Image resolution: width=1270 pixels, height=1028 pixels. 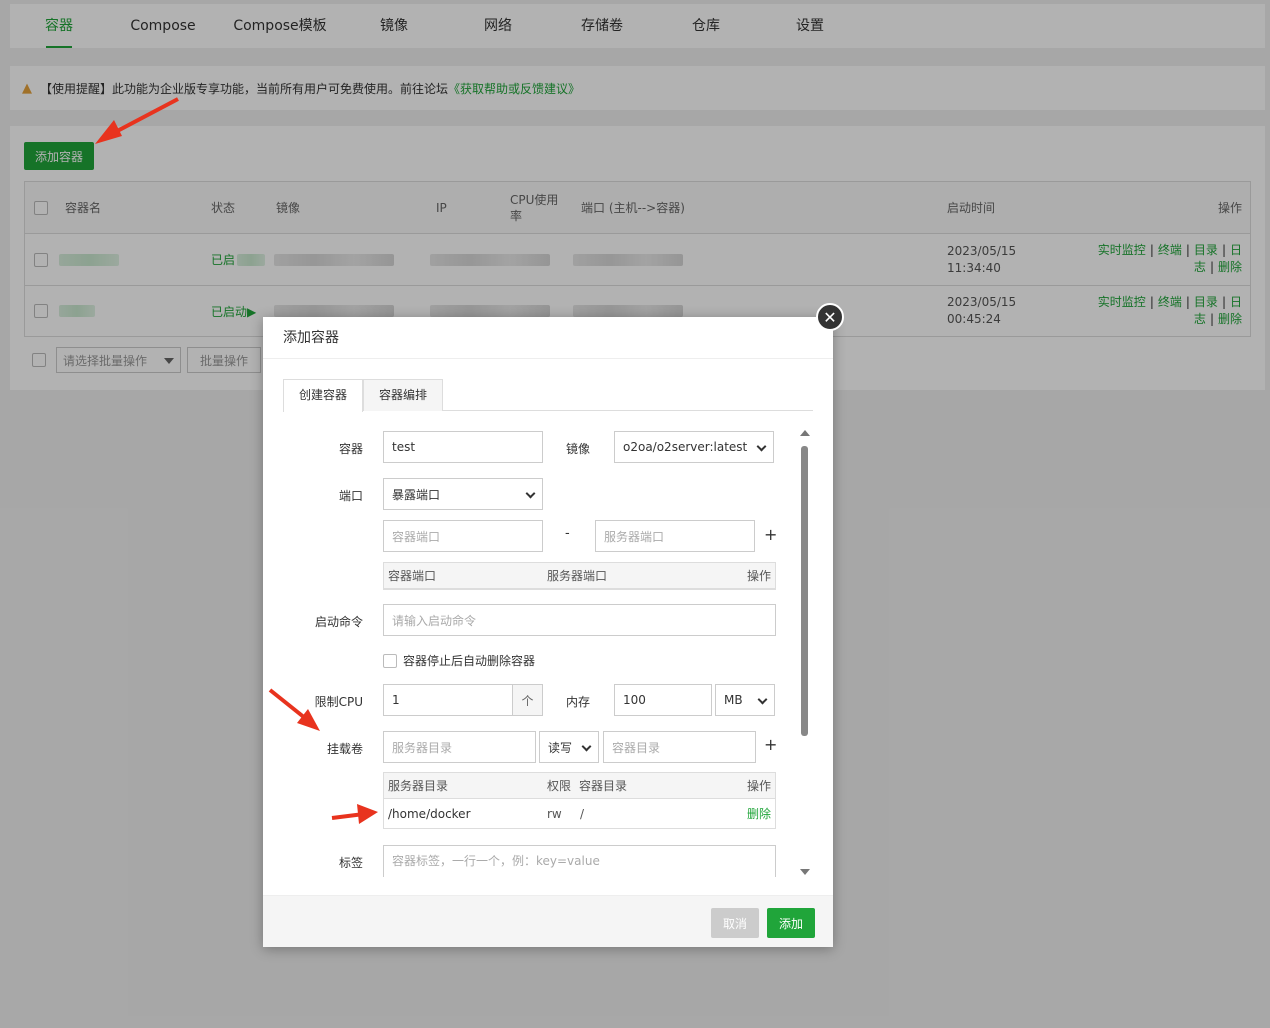 What do you see at coordinates (675, 536) in the screenshot?
I see `server-port-input: 服务器端口` at bounding box center [675, 536].